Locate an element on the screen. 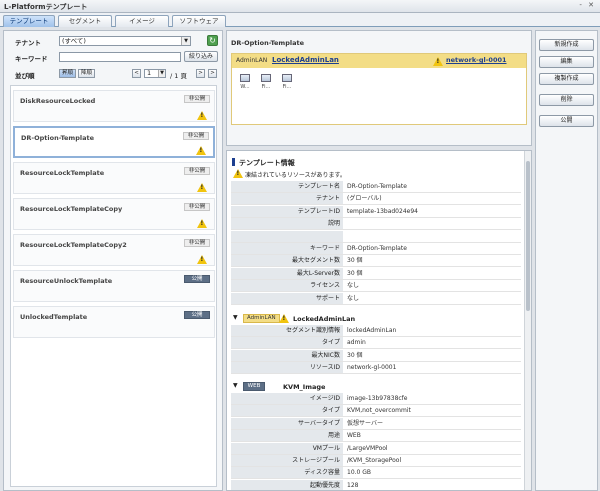 This screenshot has width=600, height=491. detail-row: タイプ admin is located at coordinates (376, 343).